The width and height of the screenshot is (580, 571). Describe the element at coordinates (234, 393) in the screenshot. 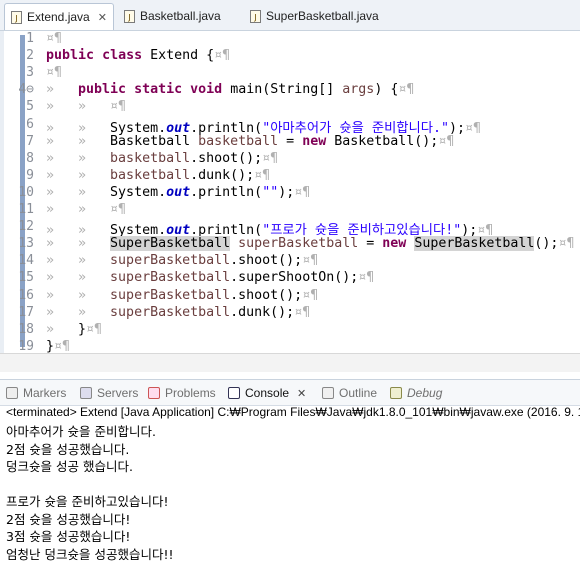

I see `console-icon` at that location.